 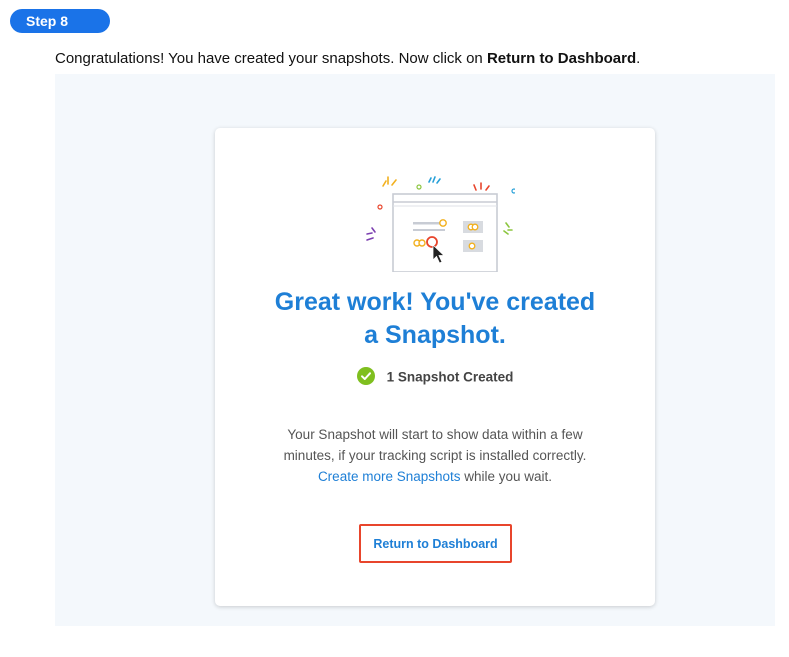 I want to click on status-text: 1 Snapshot Created, so click(x=450, y=377).